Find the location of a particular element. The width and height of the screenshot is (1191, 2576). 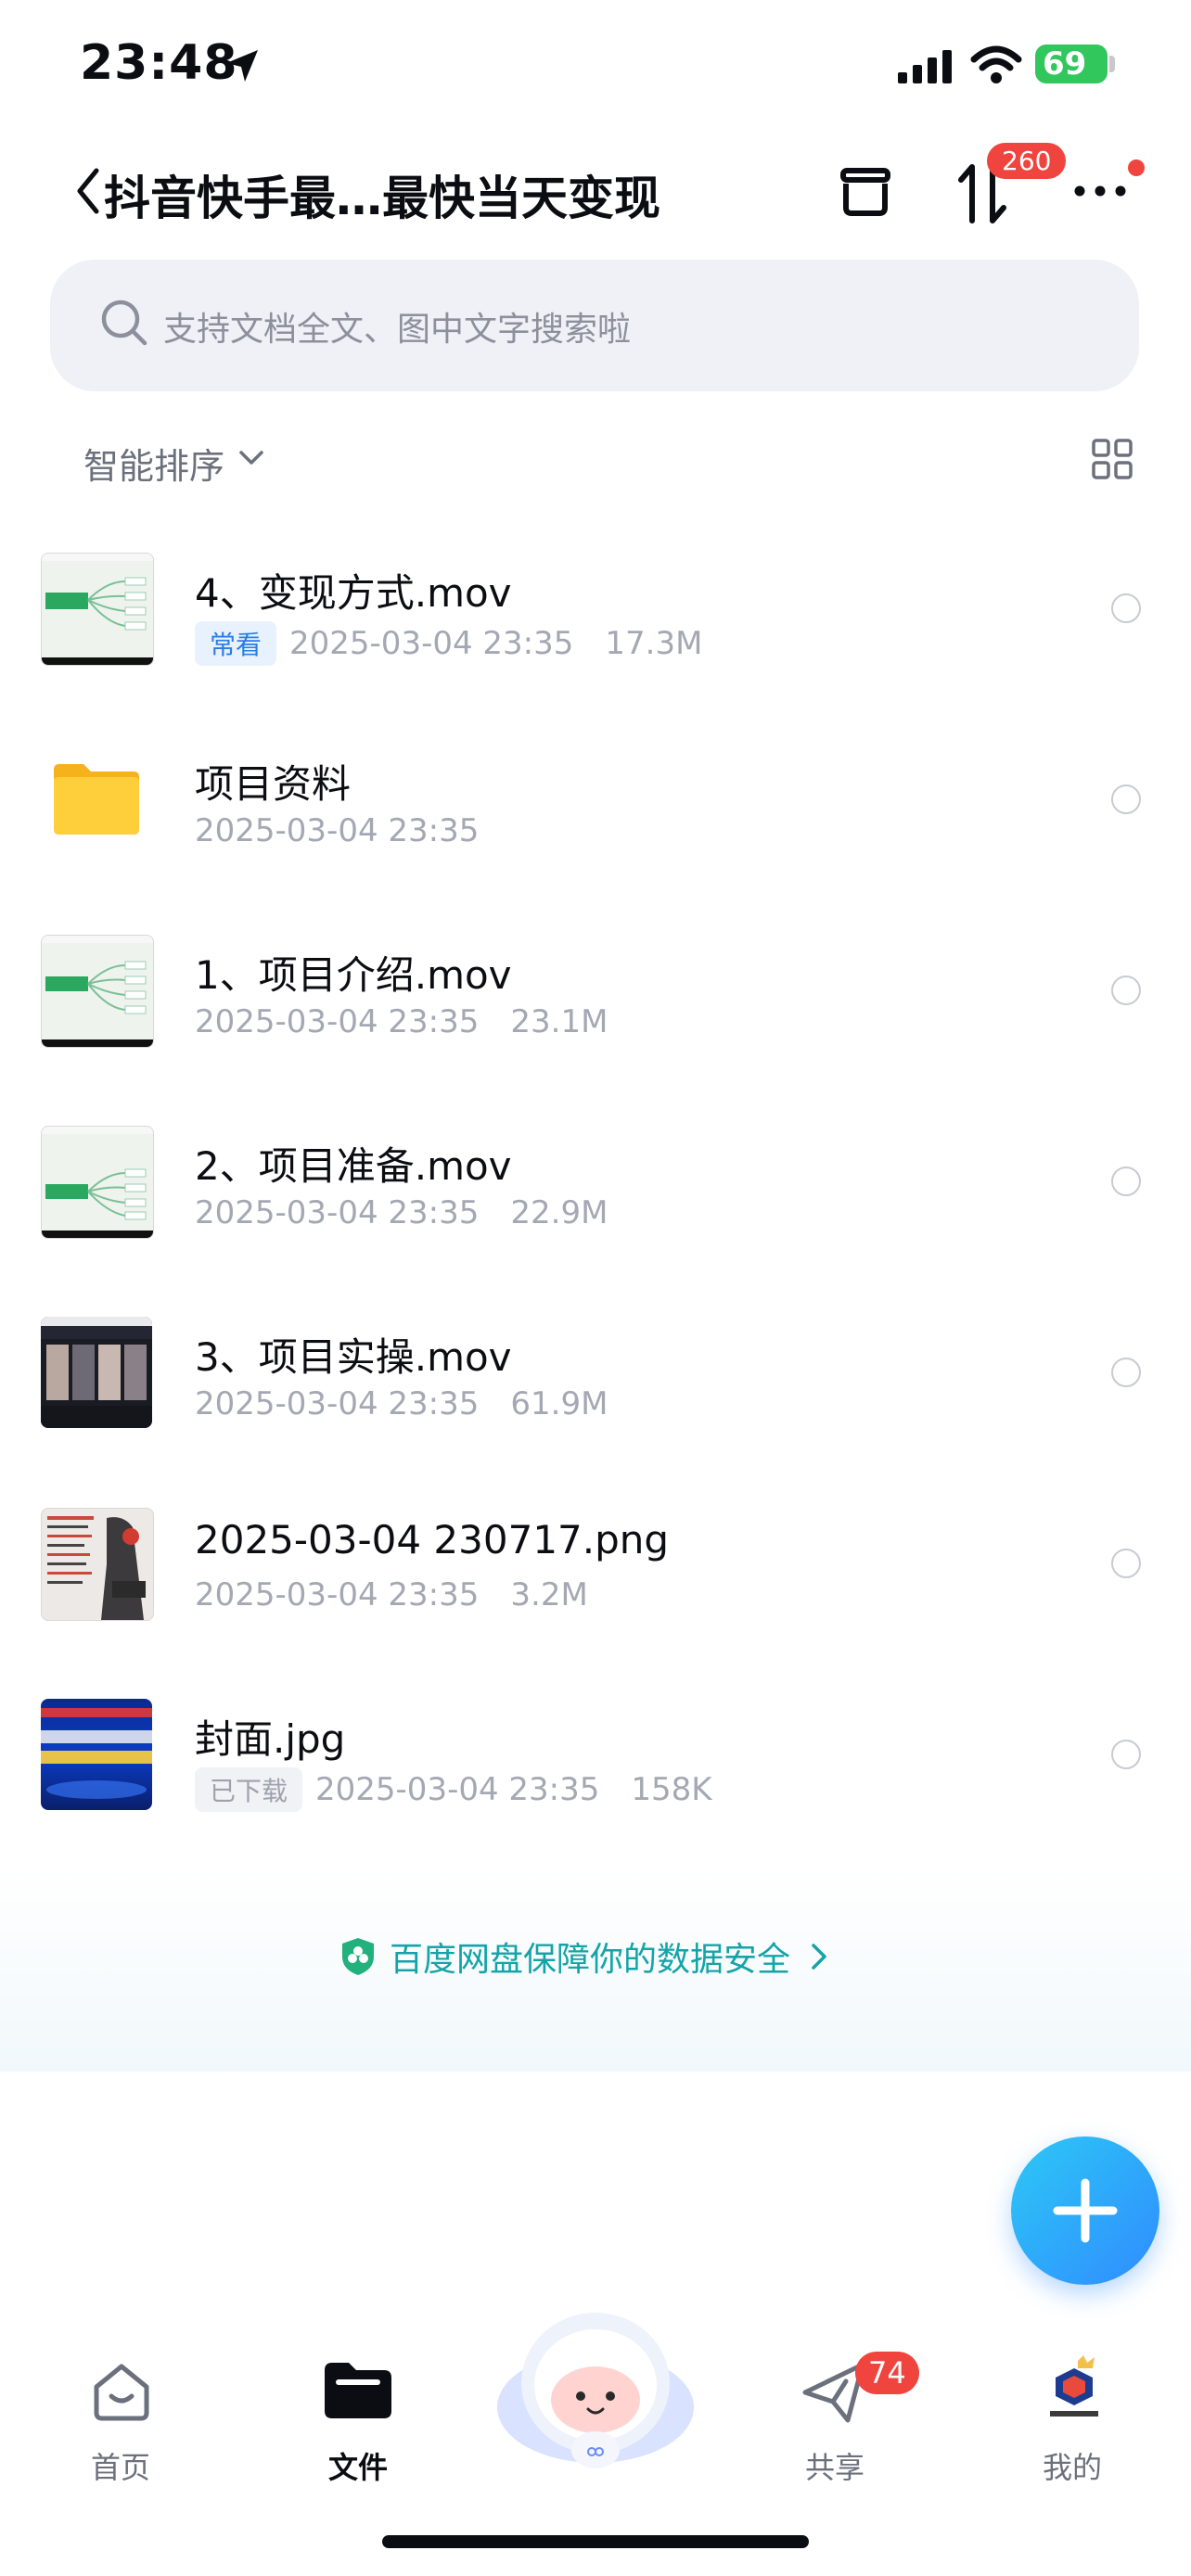

chevron-down-icon is located at coordinates (251, 458).